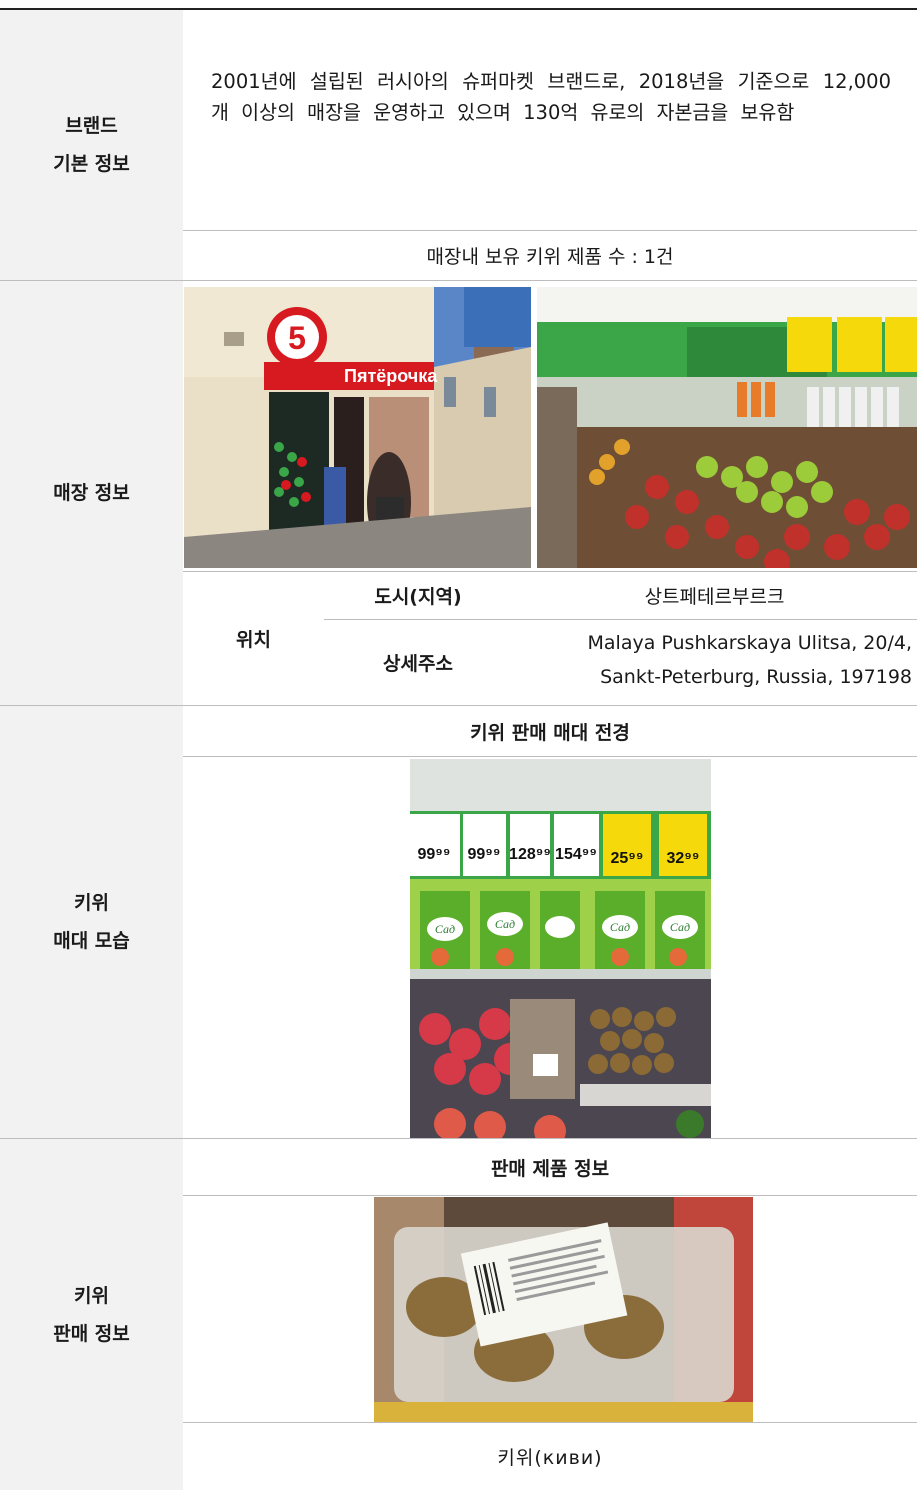 This screenshot has width=917, height=1490. What do you see at coordinates (683, 858) in the screenshot?
I see `price-tag-6: 32⁹⁹` at bounding box center [683, 858].